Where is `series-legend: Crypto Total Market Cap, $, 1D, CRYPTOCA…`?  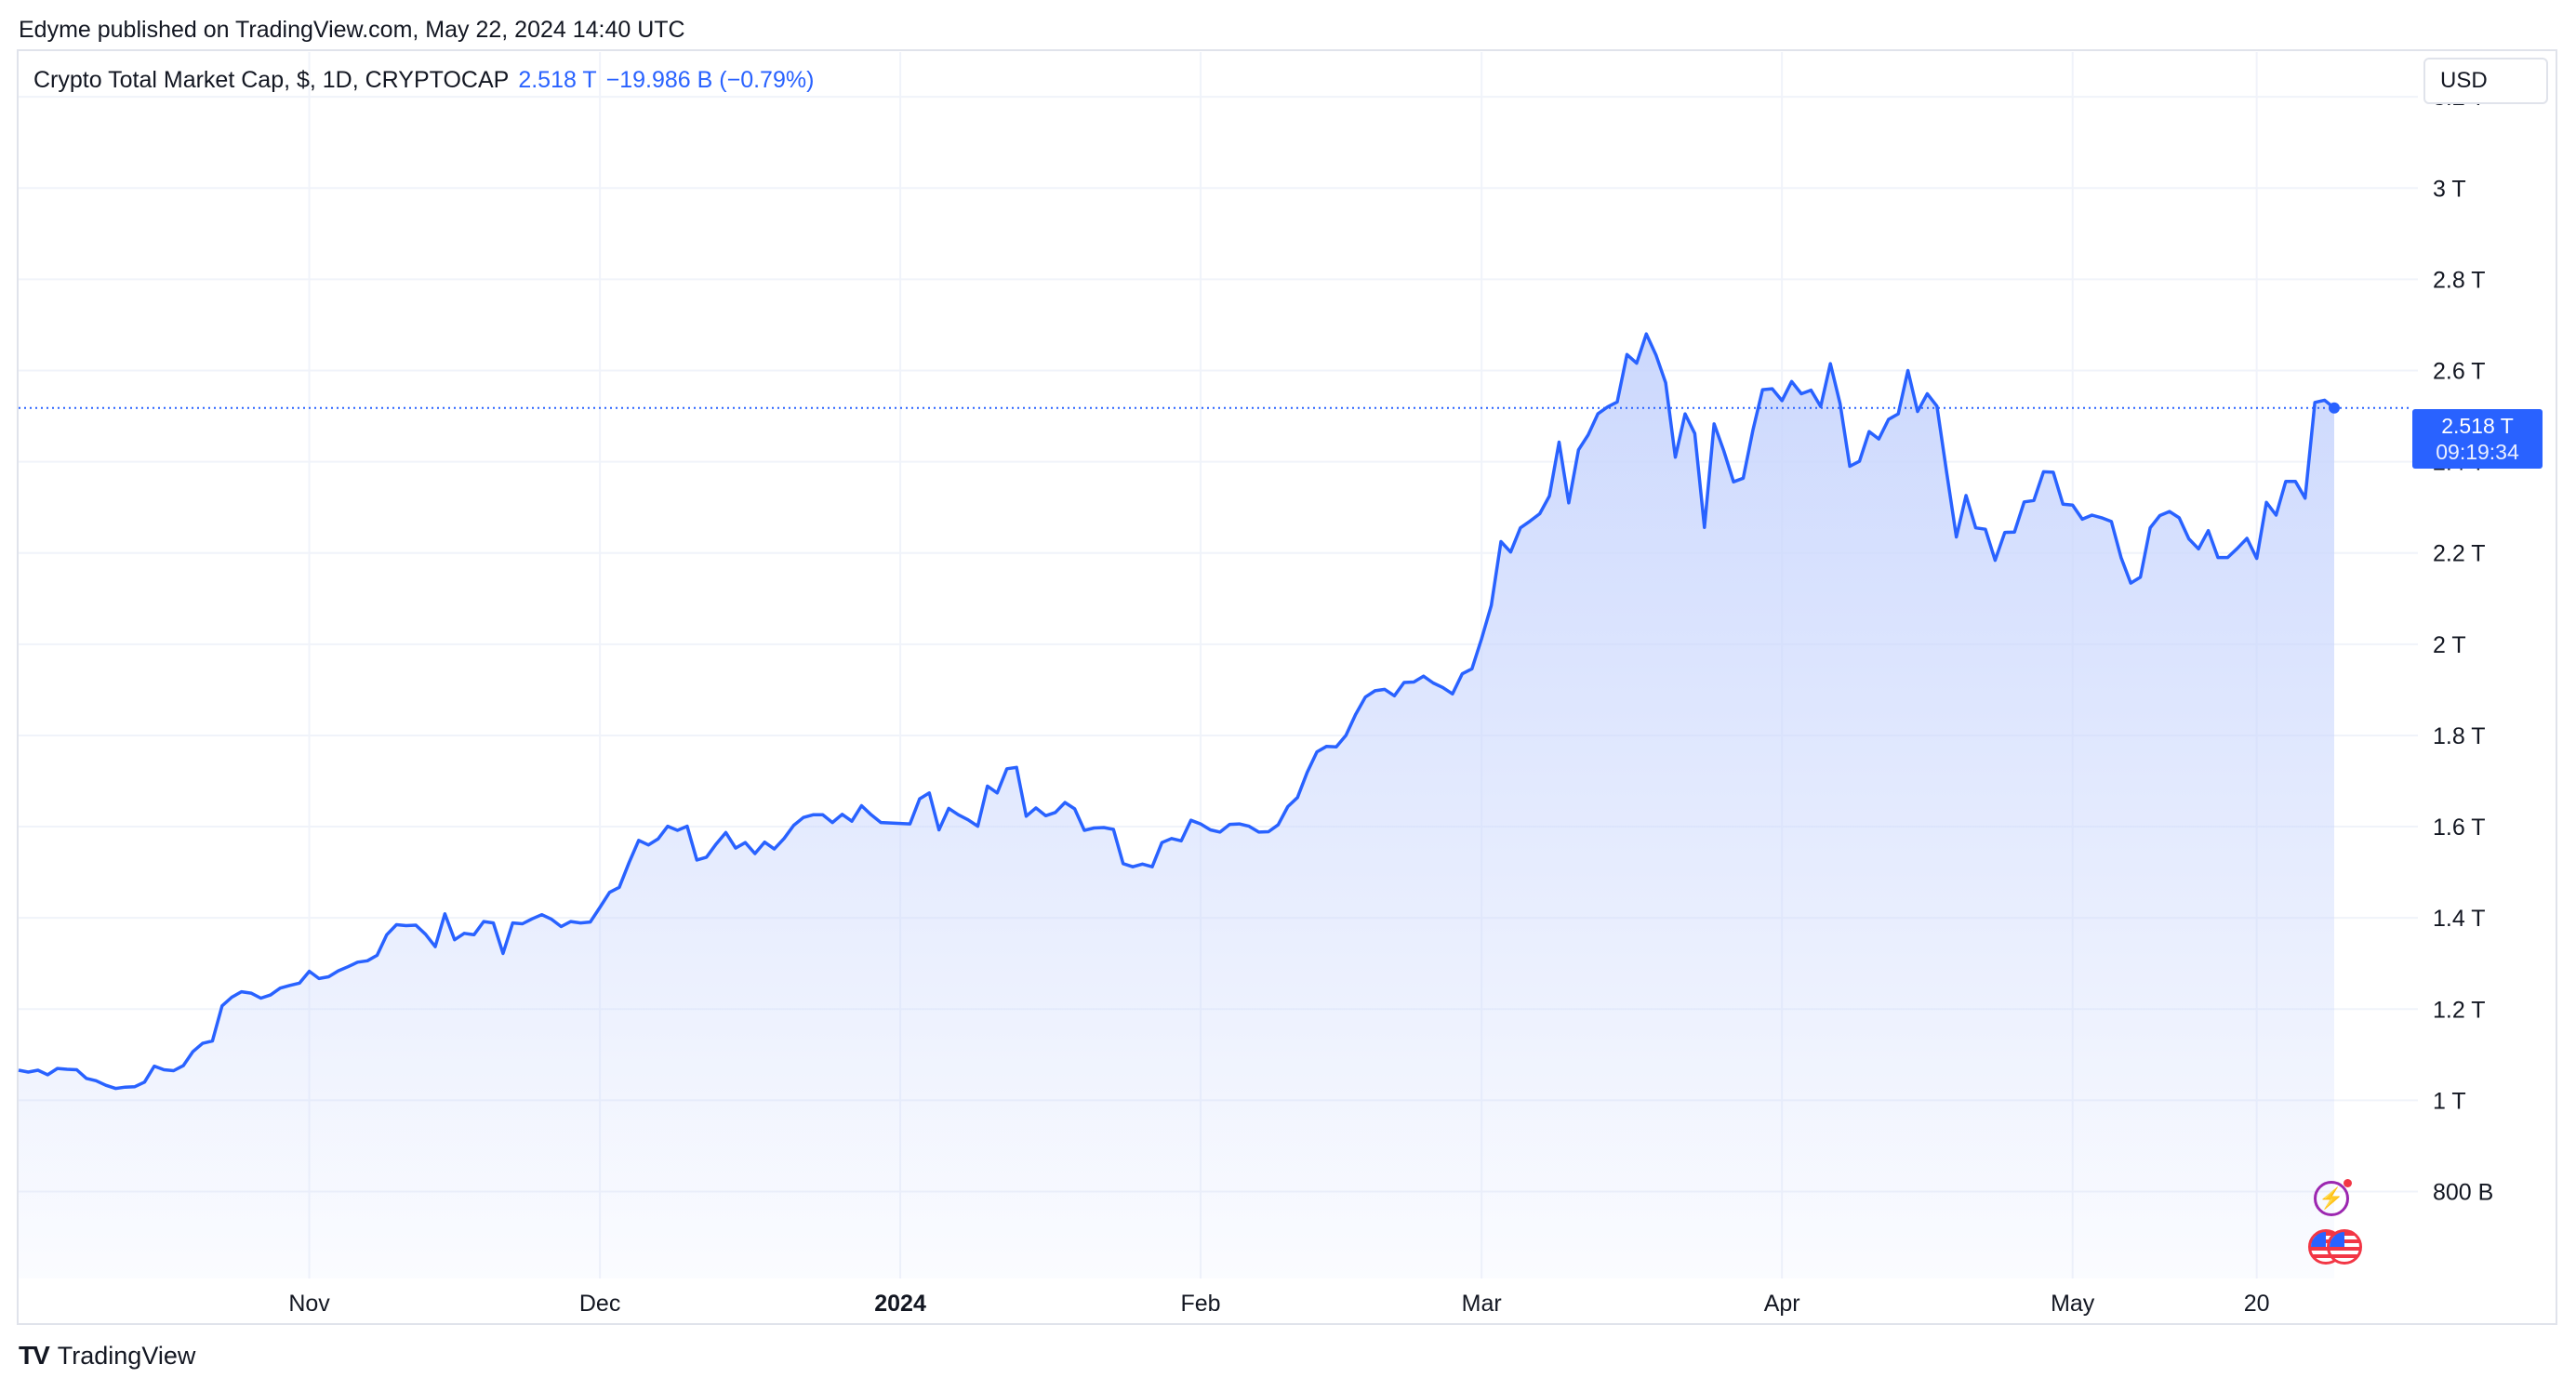
series-legend: Crypto Total Market Cap, $, 1D, CRYPTOCA… is located at coordinates (423, 80).